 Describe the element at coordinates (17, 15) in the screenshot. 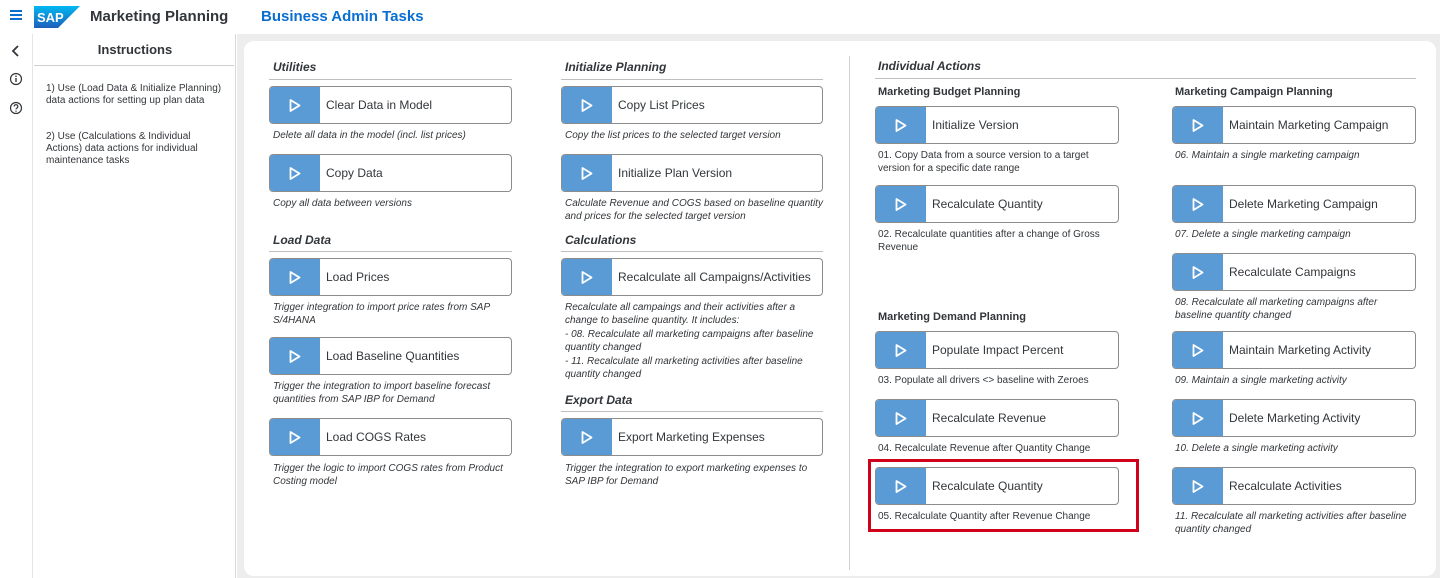

I see `menu-icon` at that location.